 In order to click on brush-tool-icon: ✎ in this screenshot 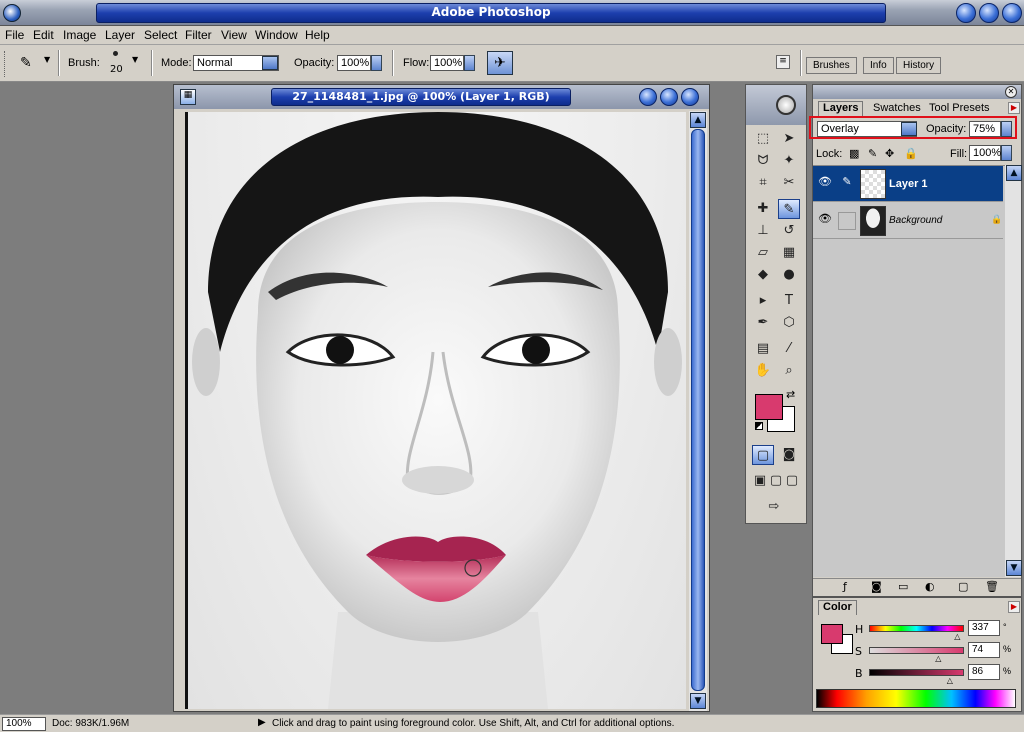, I will do `click(789, 209)`.